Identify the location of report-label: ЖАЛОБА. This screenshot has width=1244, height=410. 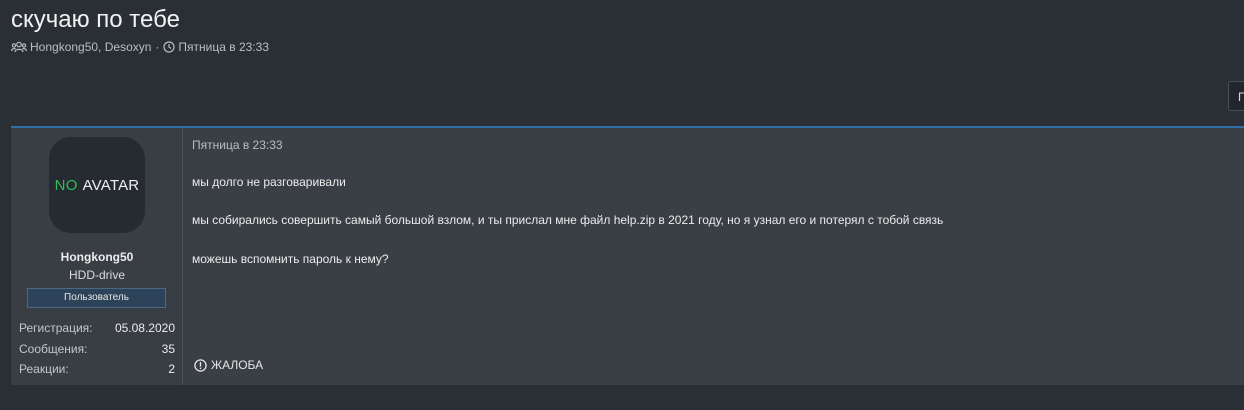
(237, 365).